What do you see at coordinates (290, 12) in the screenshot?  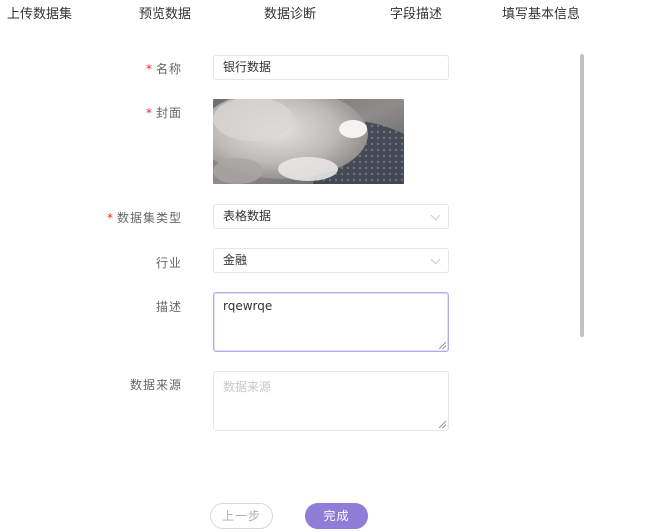 I see `step-data-diagnosis: 数据诊断` at bounding box center [290, 12].